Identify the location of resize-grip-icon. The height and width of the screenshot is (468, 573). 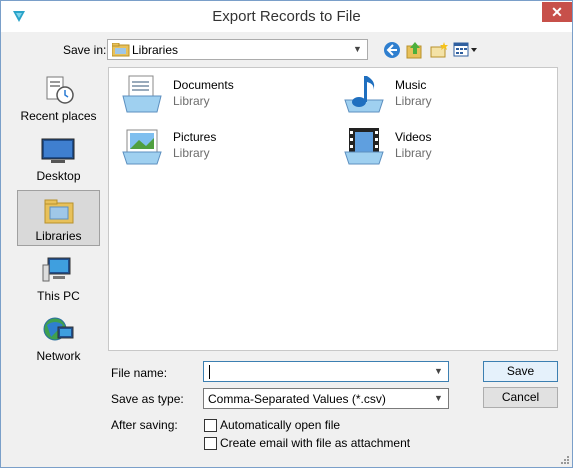
(565, 460).